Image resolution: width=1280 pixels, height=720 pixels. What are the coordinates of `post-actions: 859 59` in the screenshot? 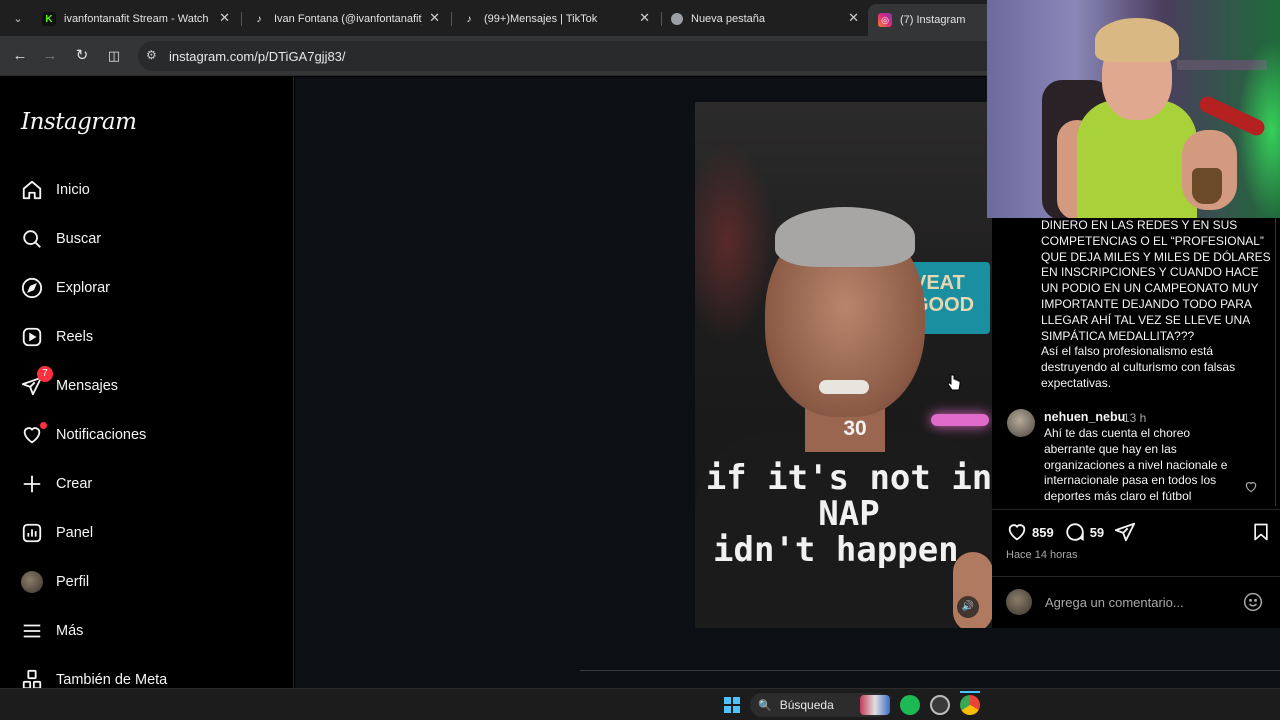 It's located at (1071, 532).